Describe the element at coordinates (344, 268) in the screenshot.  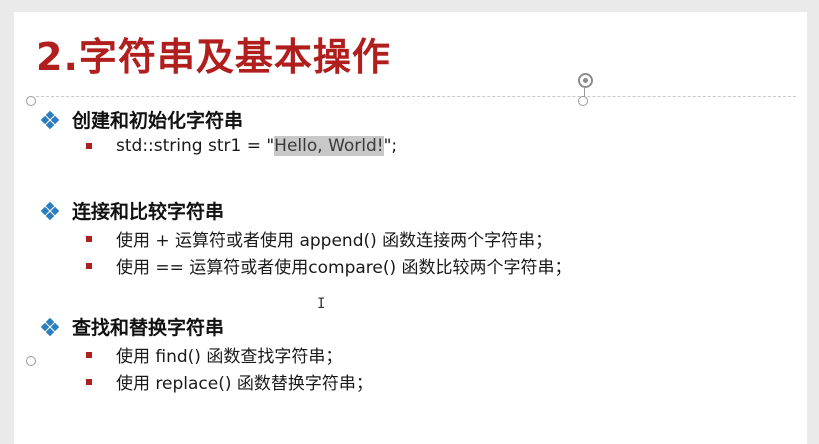
I see `bullet-text: 使用 == 运算符或者使用compare() 函数比较两个字符串；` at that location.